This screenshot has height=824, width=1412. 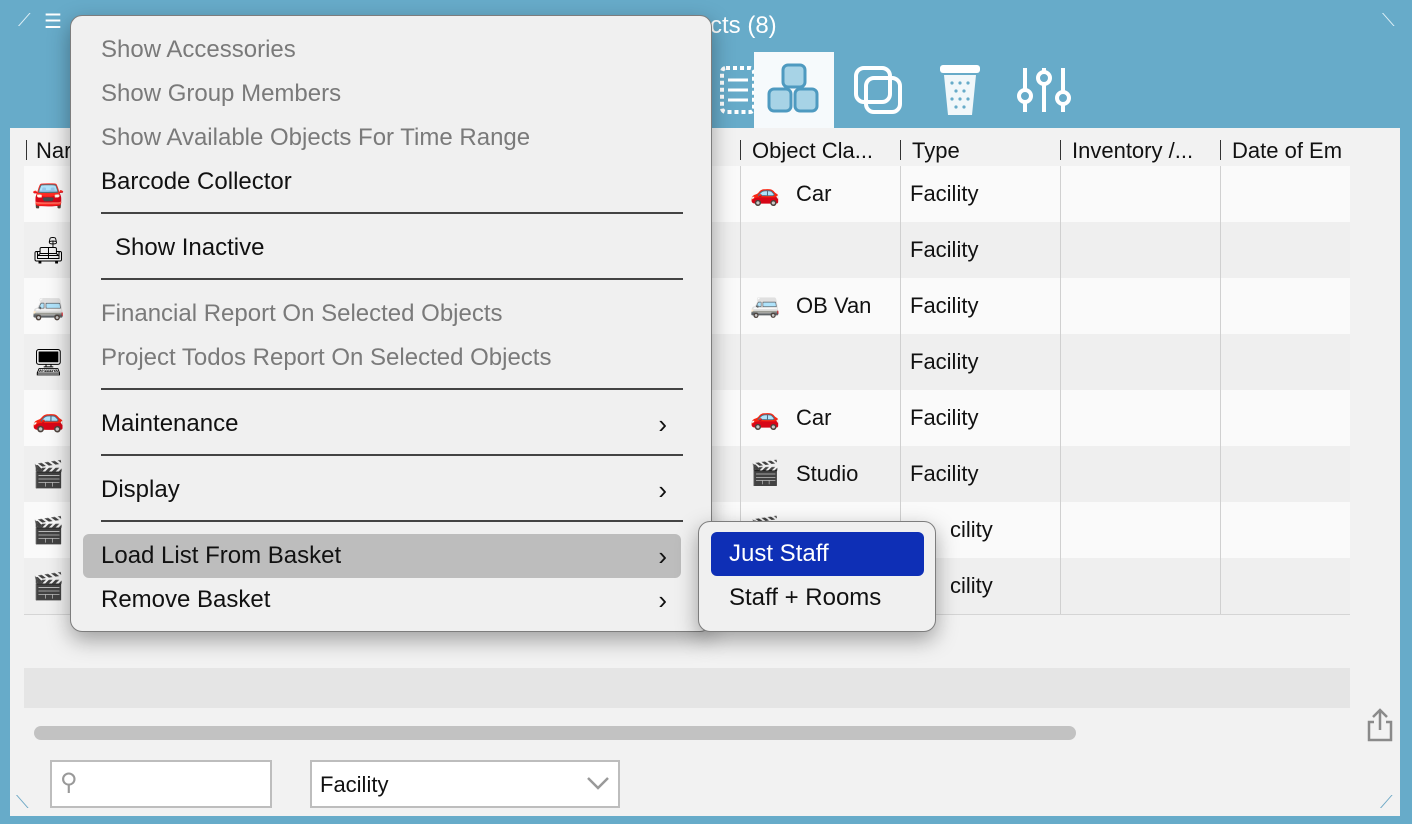 What do you see at coordinates (382, 182) in the screenshot?
I see `menu-item-barcode-collector: Barcode Collector` at bounding box center [382, 182].